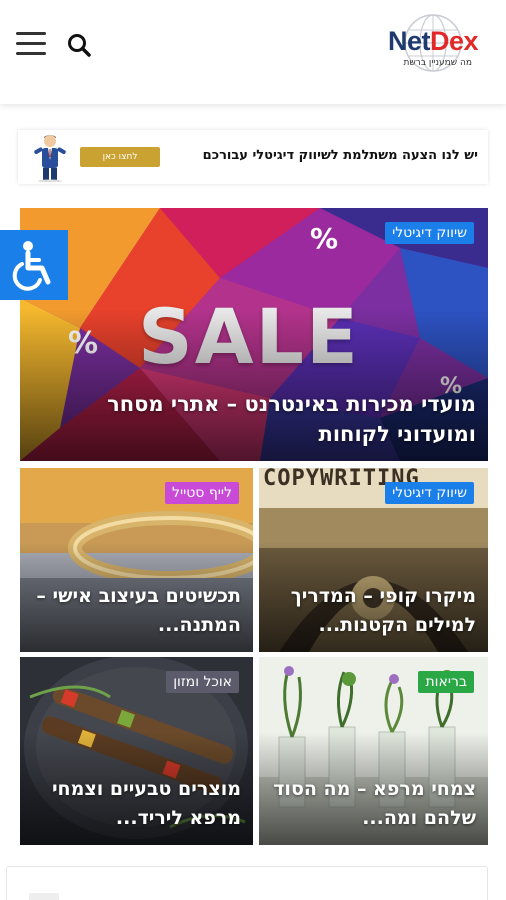  What do you see at coordinates (32, 44) in the screenshot?
I see `hamburger-menu-icon` at bounding box center [32, 44].